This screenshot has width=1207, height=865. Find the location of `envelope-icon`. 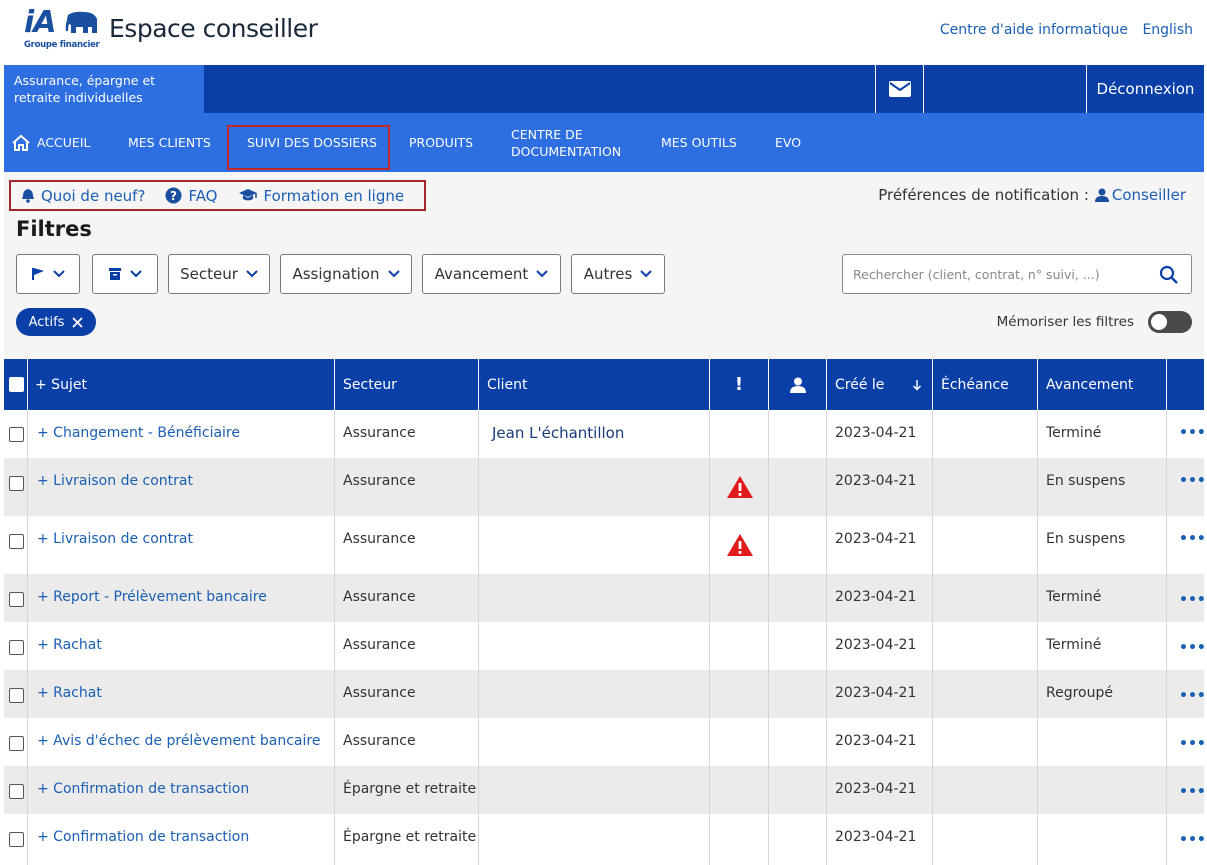

envelope-icon is located at coordinates (899, 89).